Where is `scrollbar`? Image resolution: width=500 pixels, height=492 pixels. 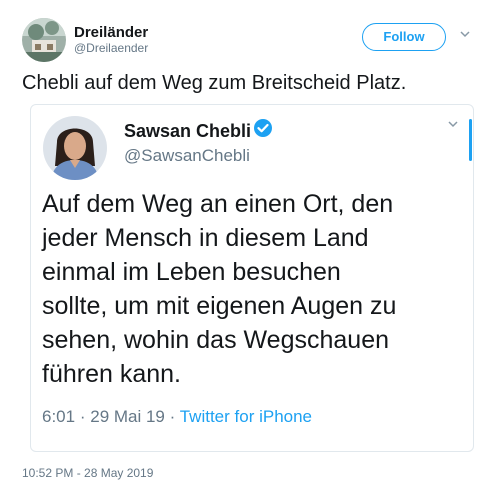
scrollbar is located at coordinates (470, 140).